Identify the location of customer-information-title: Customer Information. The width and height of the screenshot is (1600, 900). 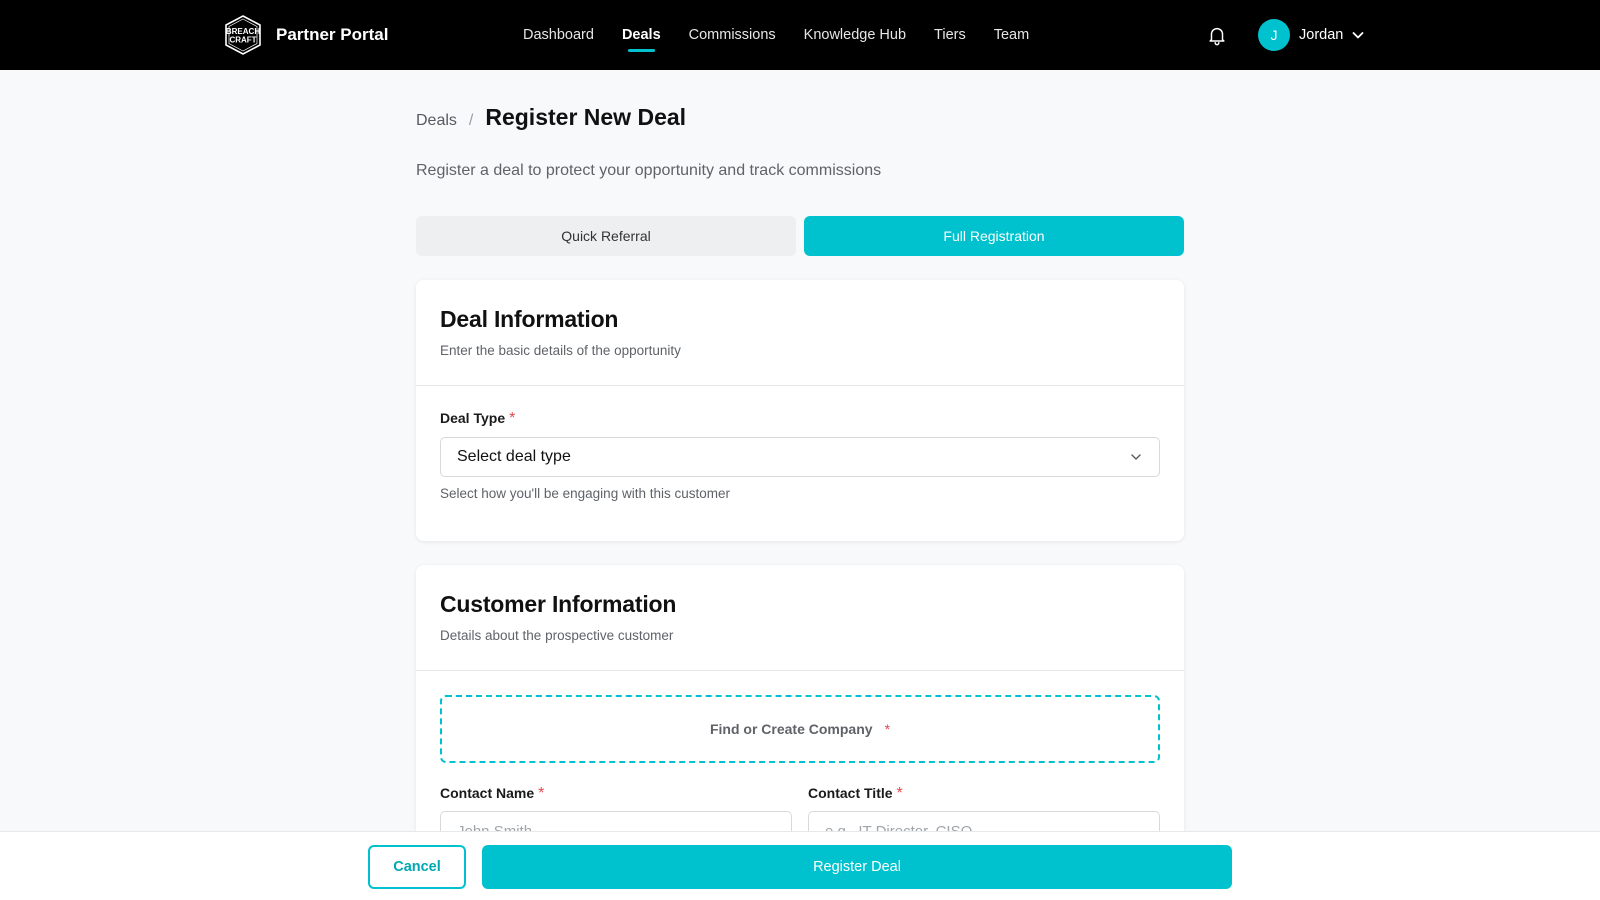
(558, 604).